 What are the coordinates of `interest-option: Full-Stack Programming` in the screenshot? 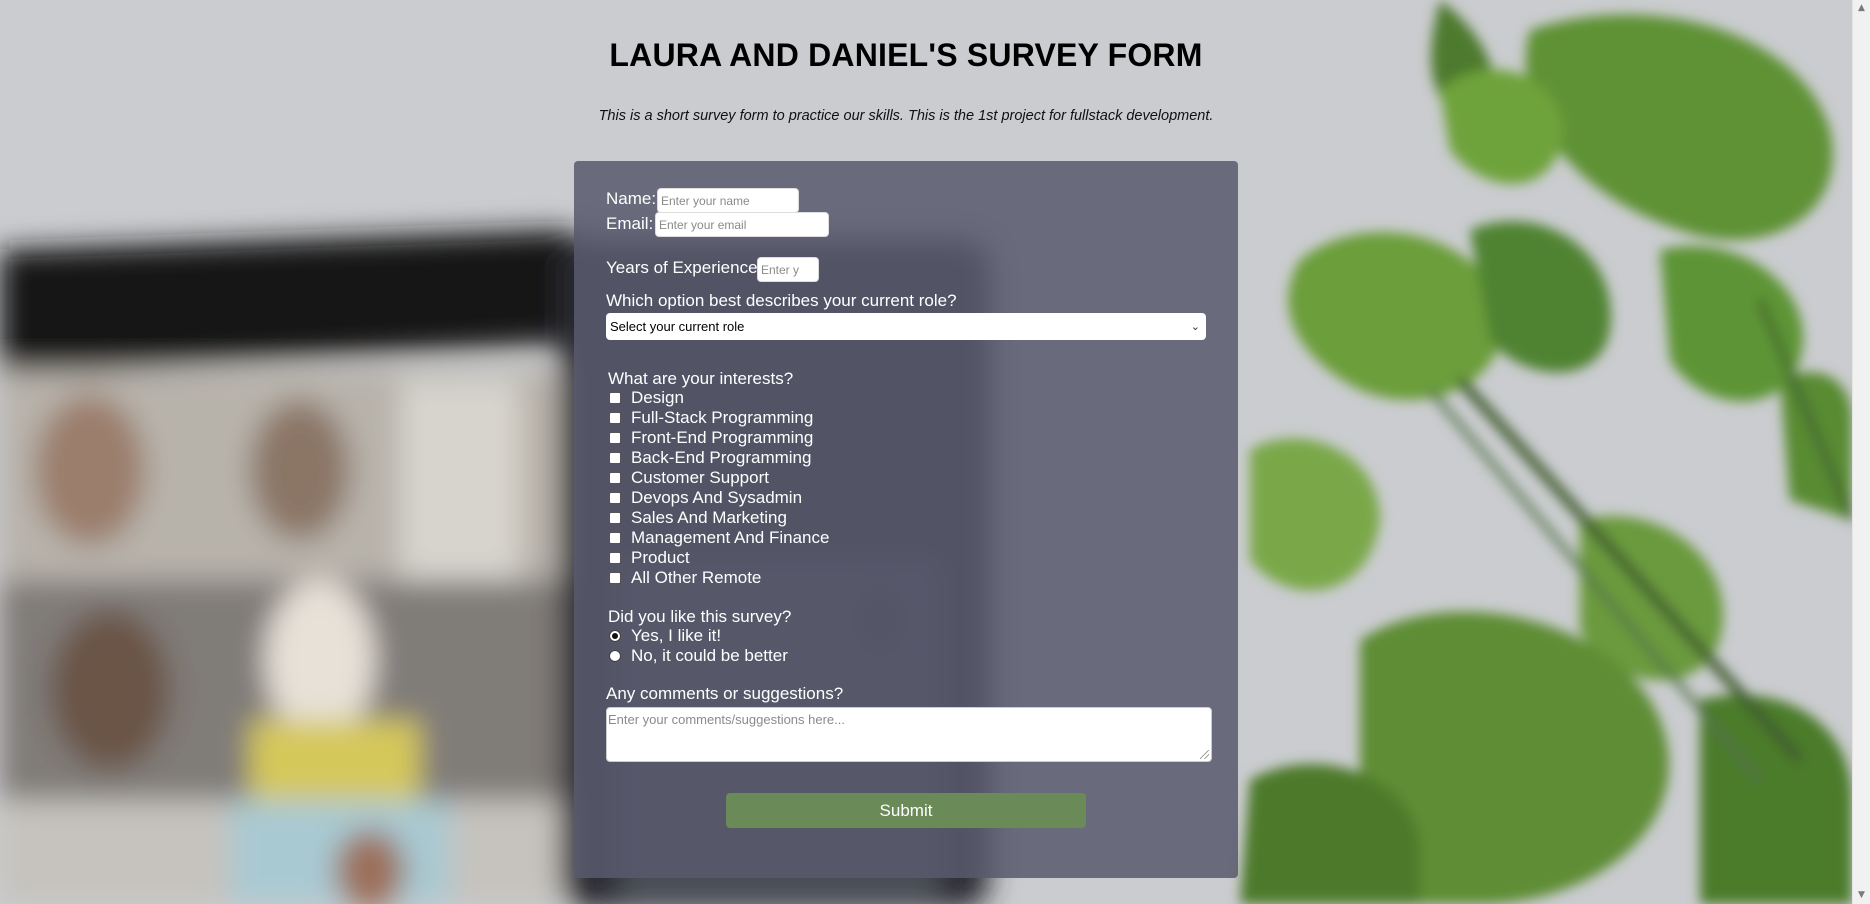 It's located at (711, 418).